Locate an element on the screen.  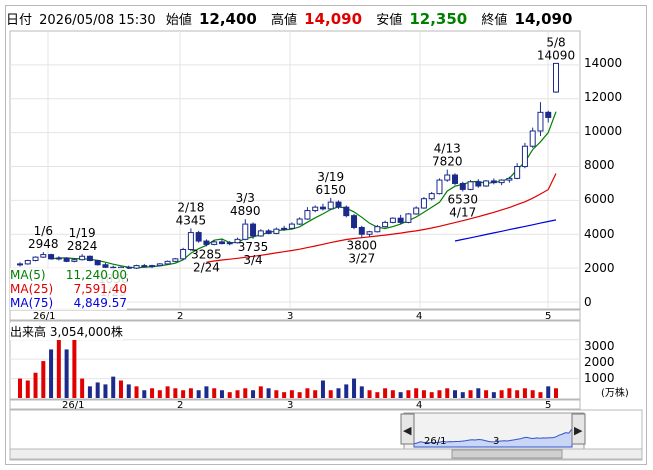
price-tick: 2000 is located at coordinates (599, 268).